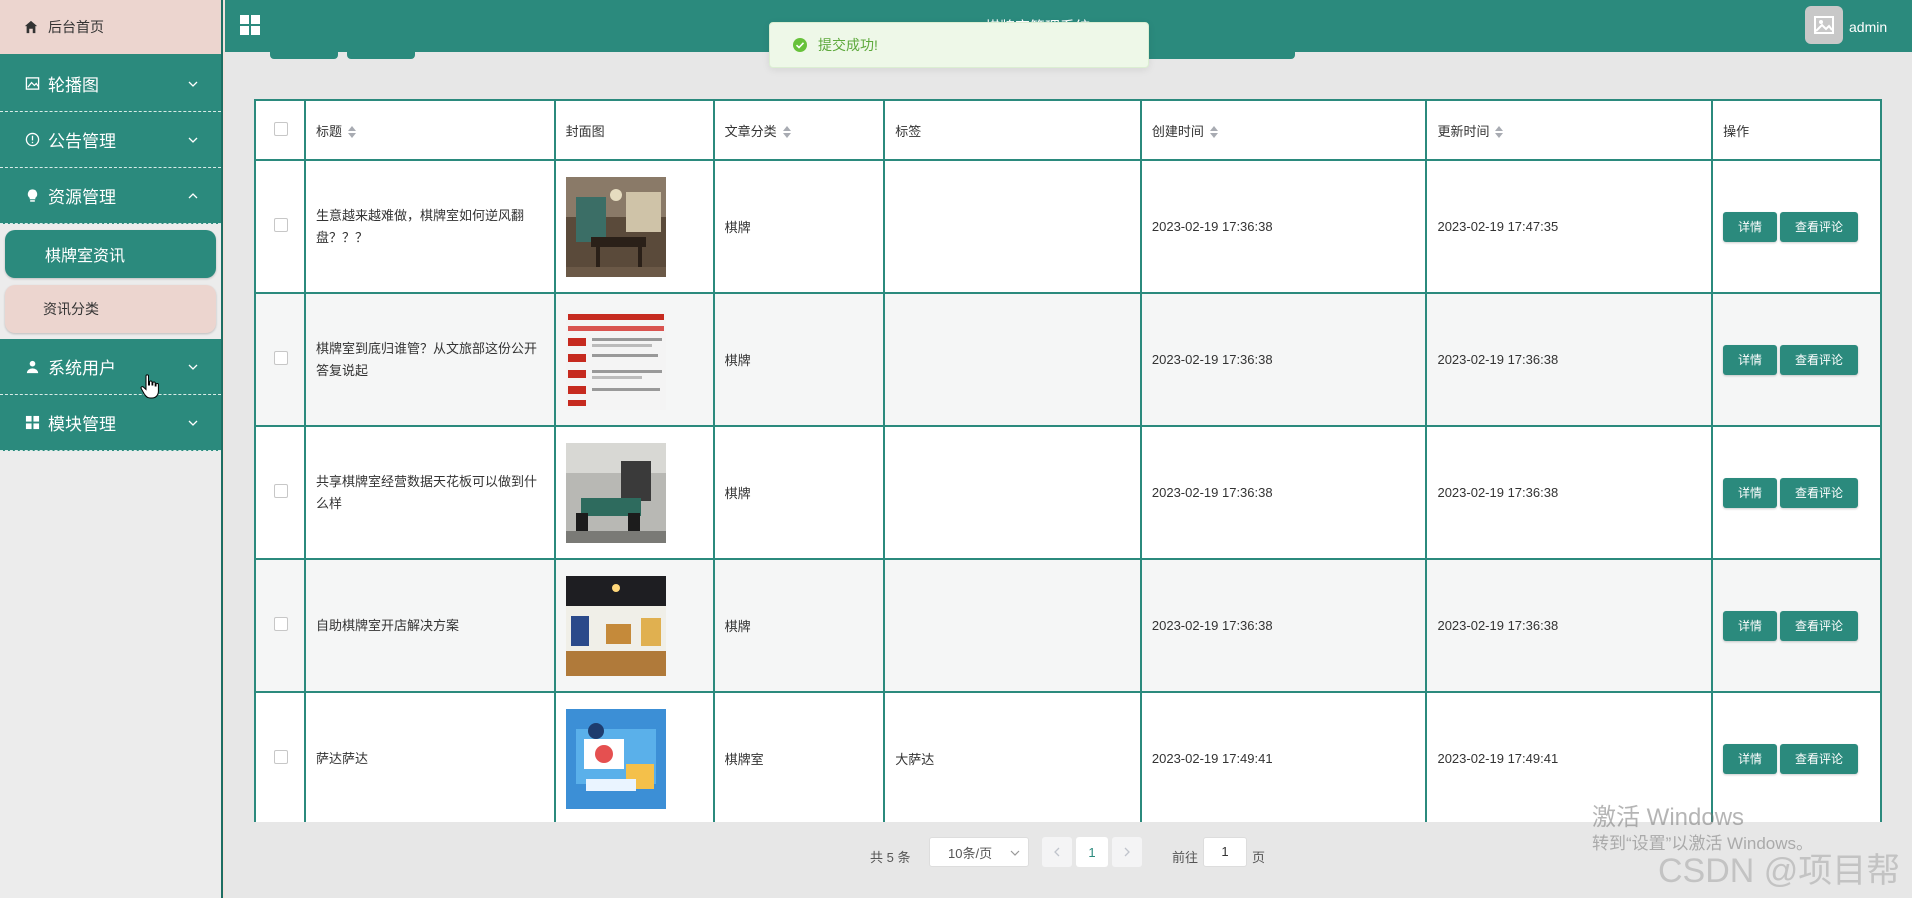 The height and width of the screenshot is (898, 1912). Describe the element at coordinates (110, 84) in the screenshot. I see `sidebar-item-carousel: 轮播图` at that location.